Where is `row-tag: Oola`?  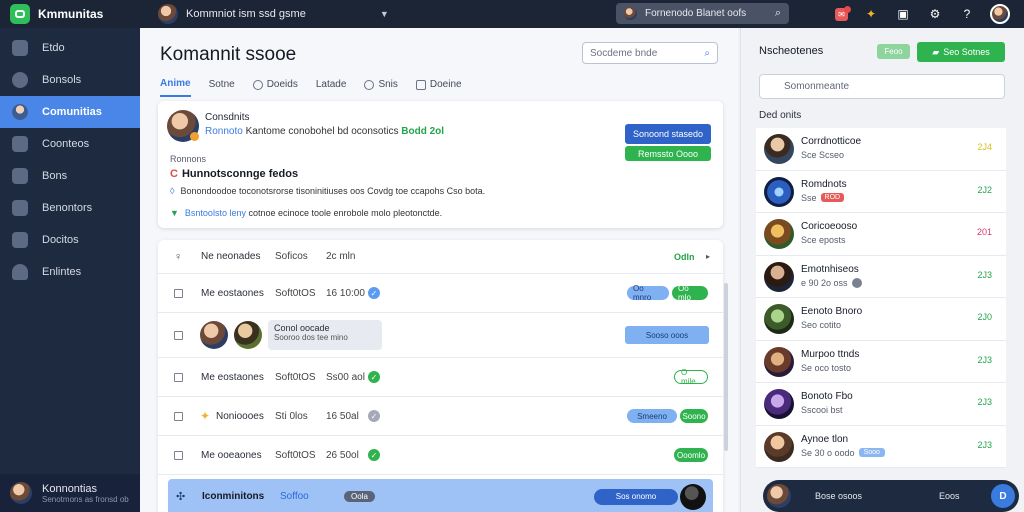
row-tag: Oola is located at coordinates (359, 496).